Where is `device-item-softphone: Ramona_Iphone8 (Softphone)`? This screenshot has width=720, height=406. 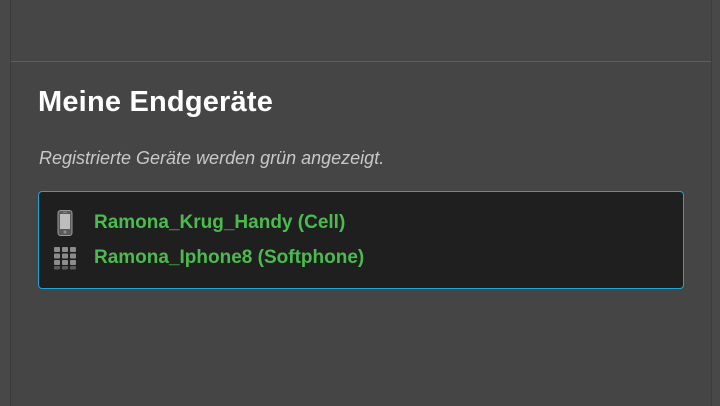 device-item-softphone: Ramona_Iphone8 (Softphone) is located at coordinates (207, 258).